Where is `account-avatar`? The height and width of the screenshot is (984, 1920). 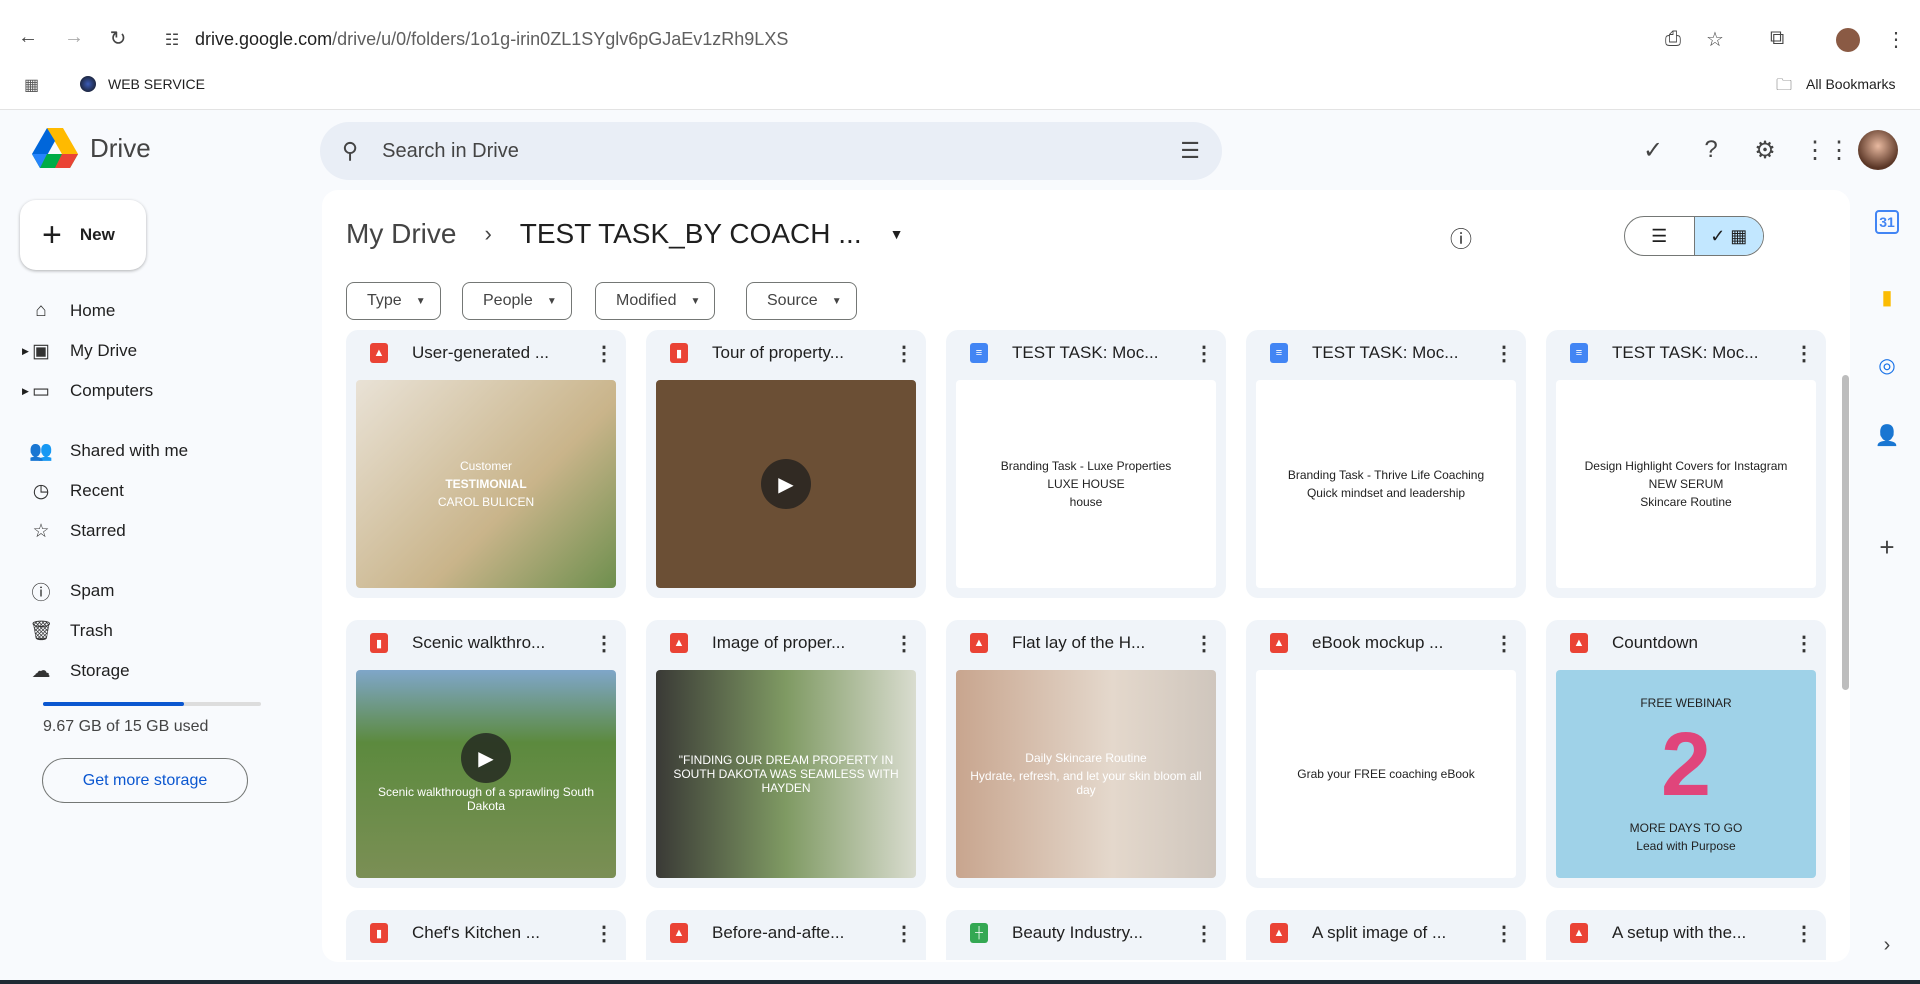 account-avatar is located at coordinates (1878, 150).